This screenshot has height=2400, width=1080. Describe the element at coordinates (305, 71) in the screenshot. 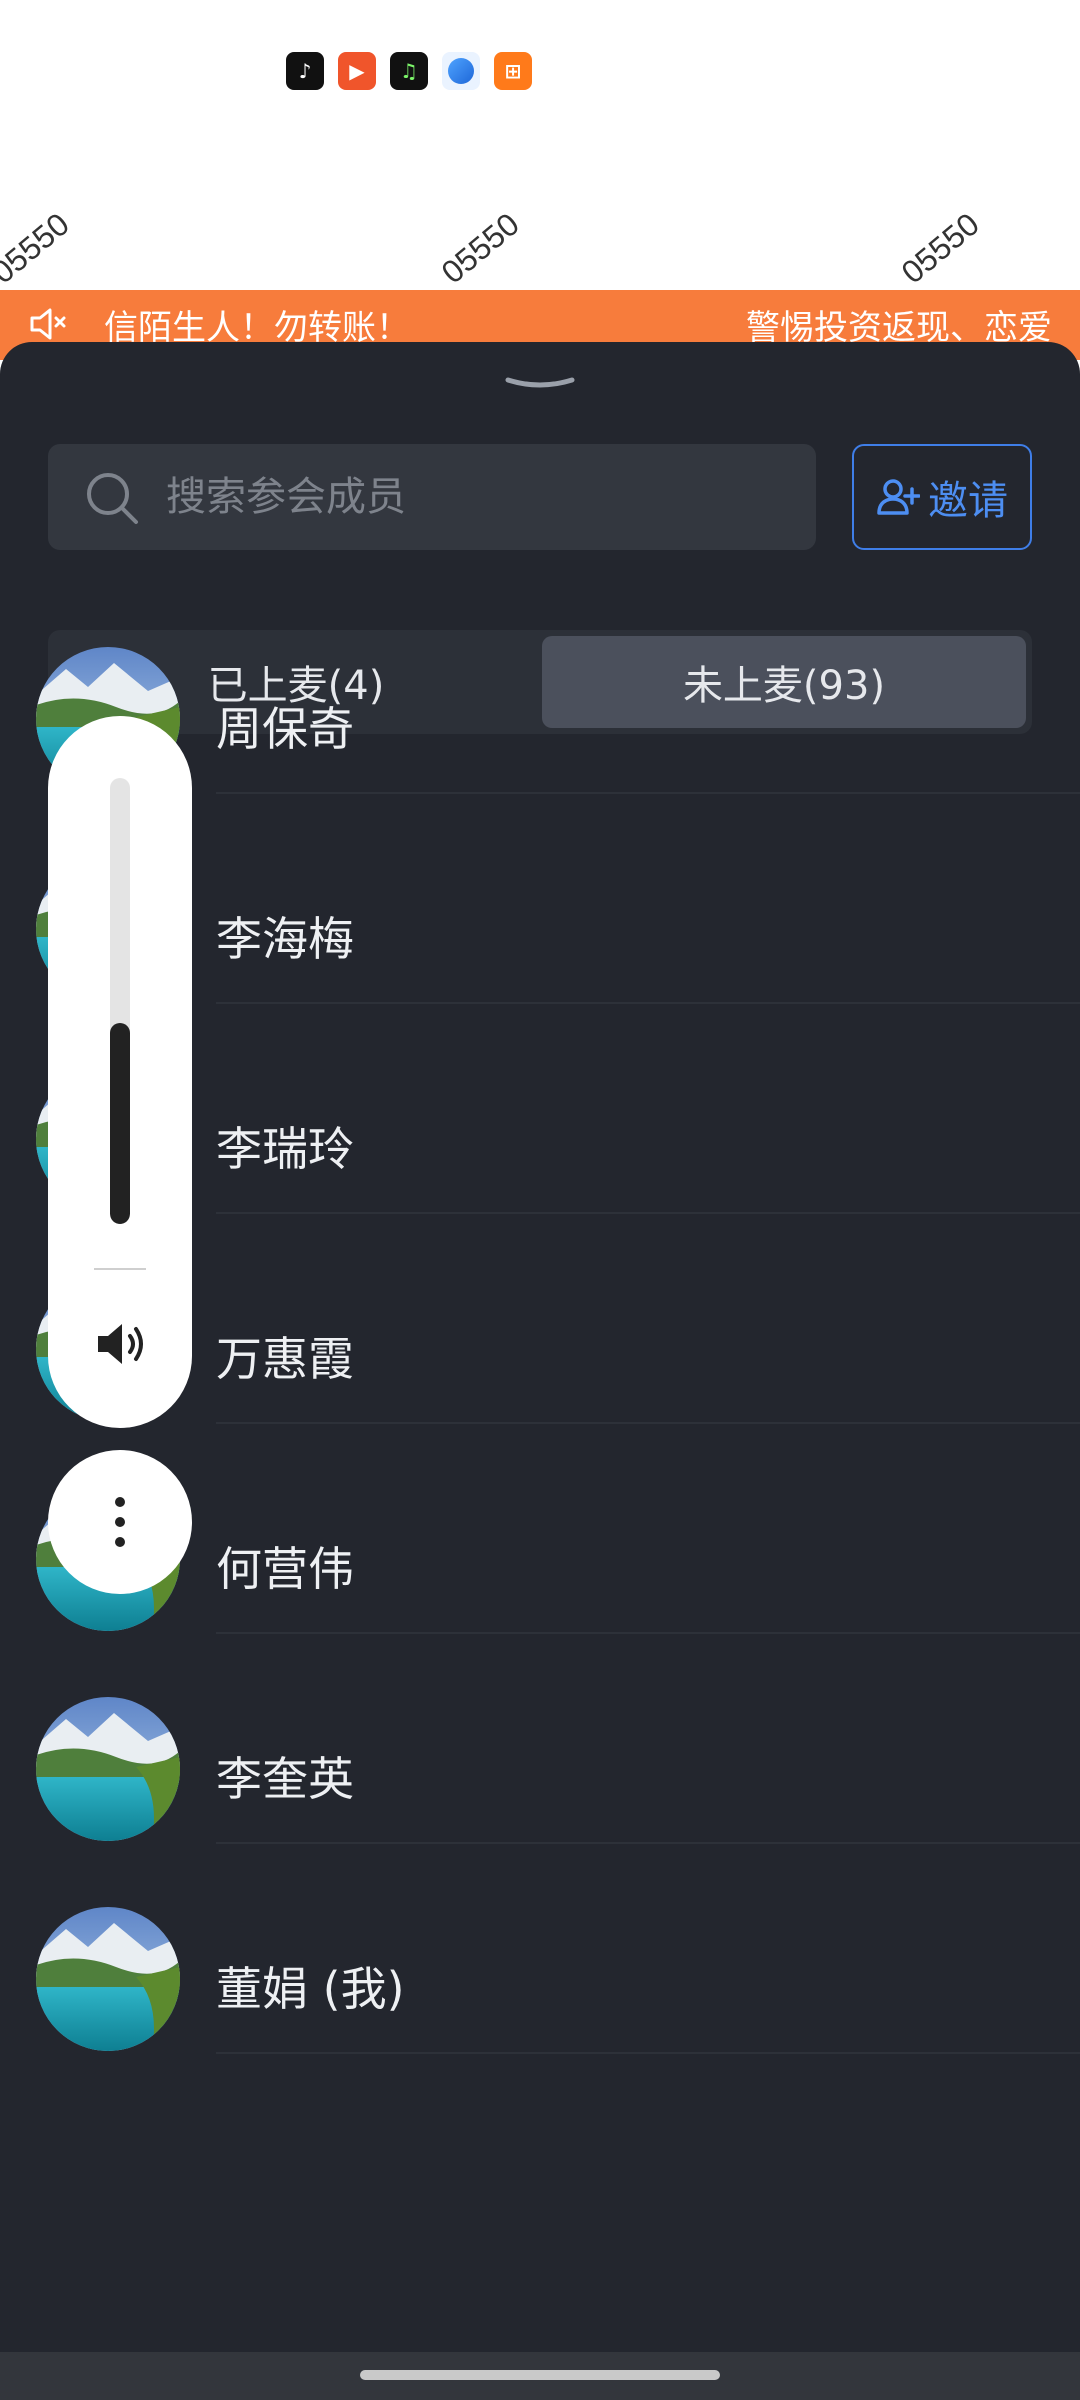

I see `tiktok-app-icon: ♪` at that location.